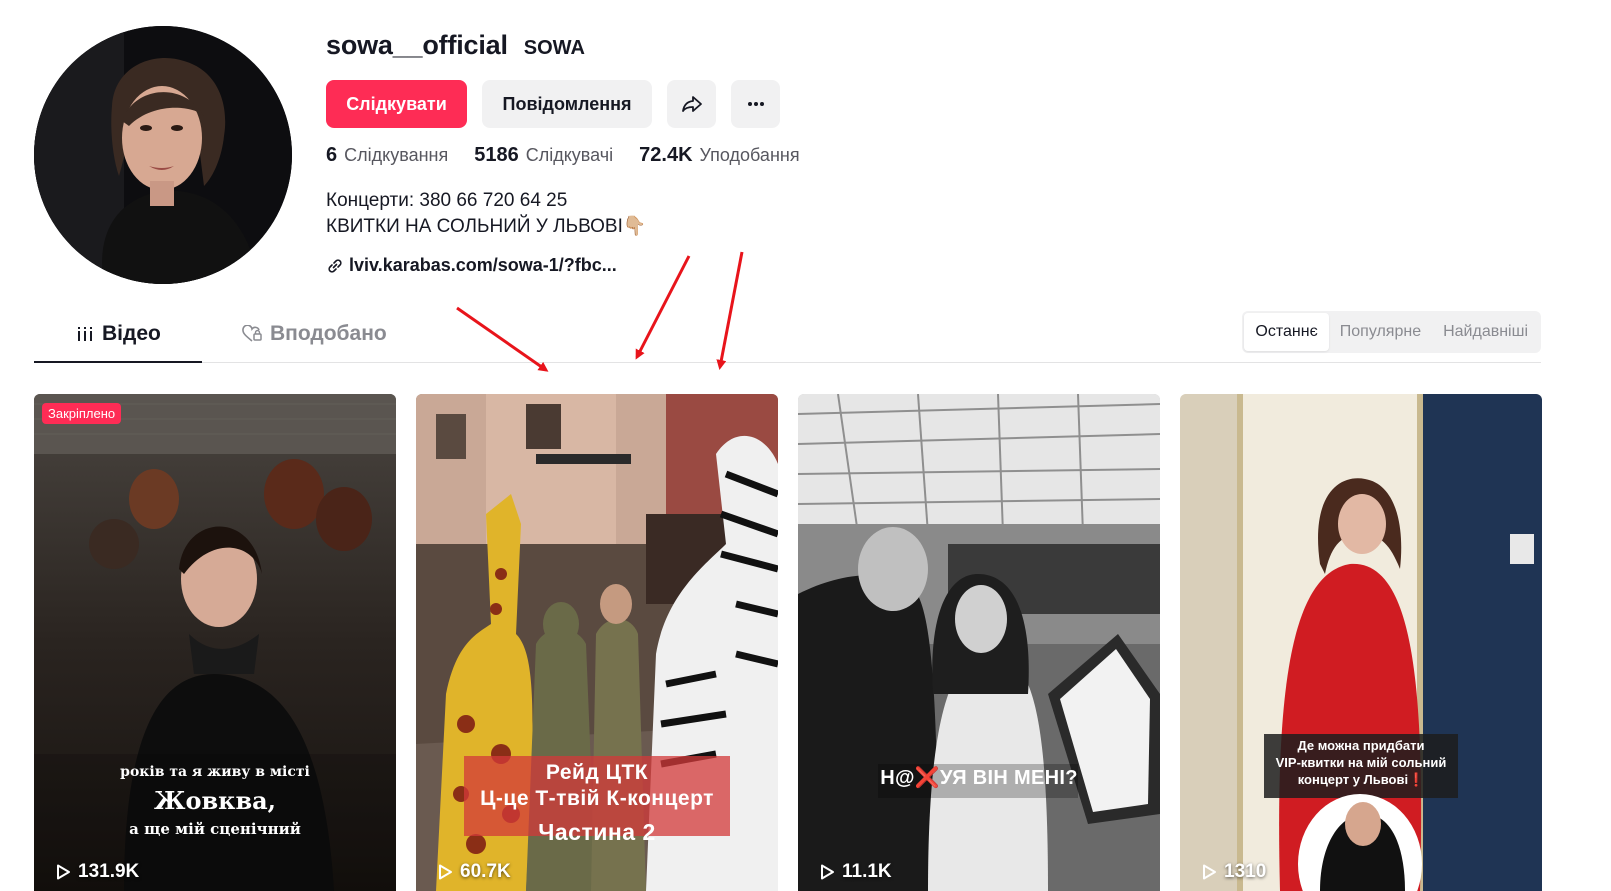  What do you see at coordinates (569, 155) in the screenshot?
I see `stat-label: Слідкувачі` at bounding box center [569, 155].